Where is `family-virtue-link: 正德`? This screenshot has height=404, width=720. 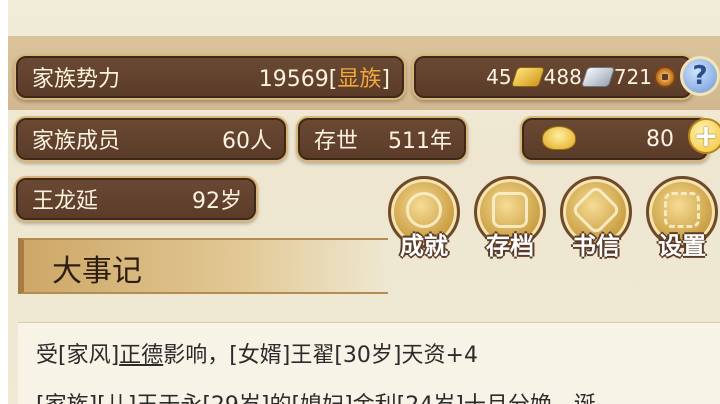 family-virtue-link: 正德 is located at coordinates (141, 355).